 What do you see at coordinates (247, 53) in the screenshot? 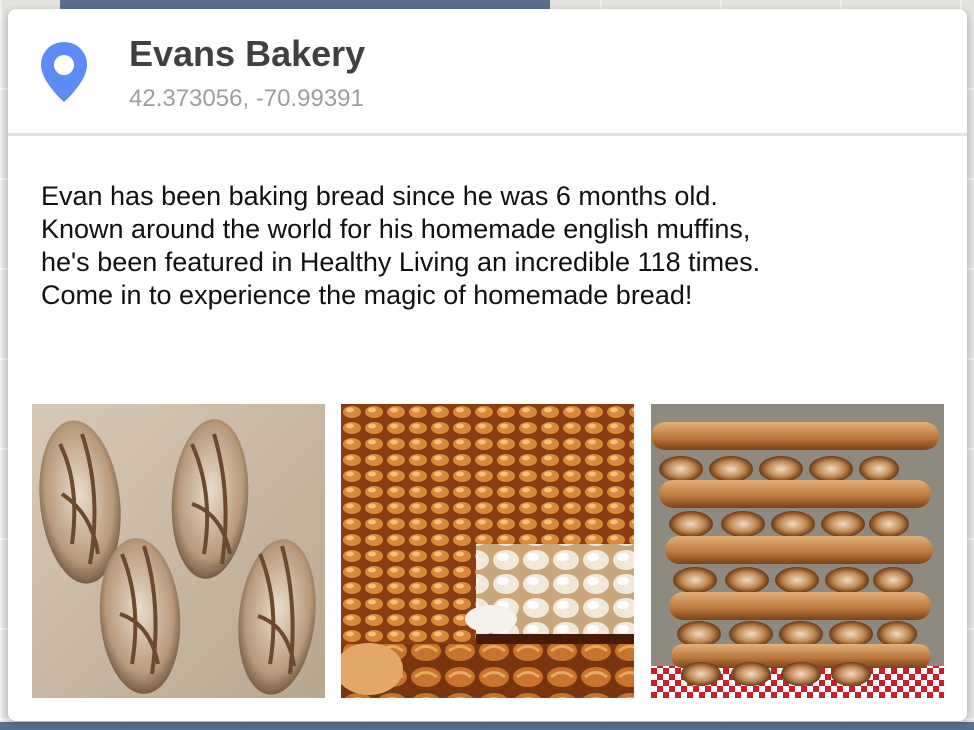
I see `place-title: Evans Bakery` at bounding box center [247, 53].